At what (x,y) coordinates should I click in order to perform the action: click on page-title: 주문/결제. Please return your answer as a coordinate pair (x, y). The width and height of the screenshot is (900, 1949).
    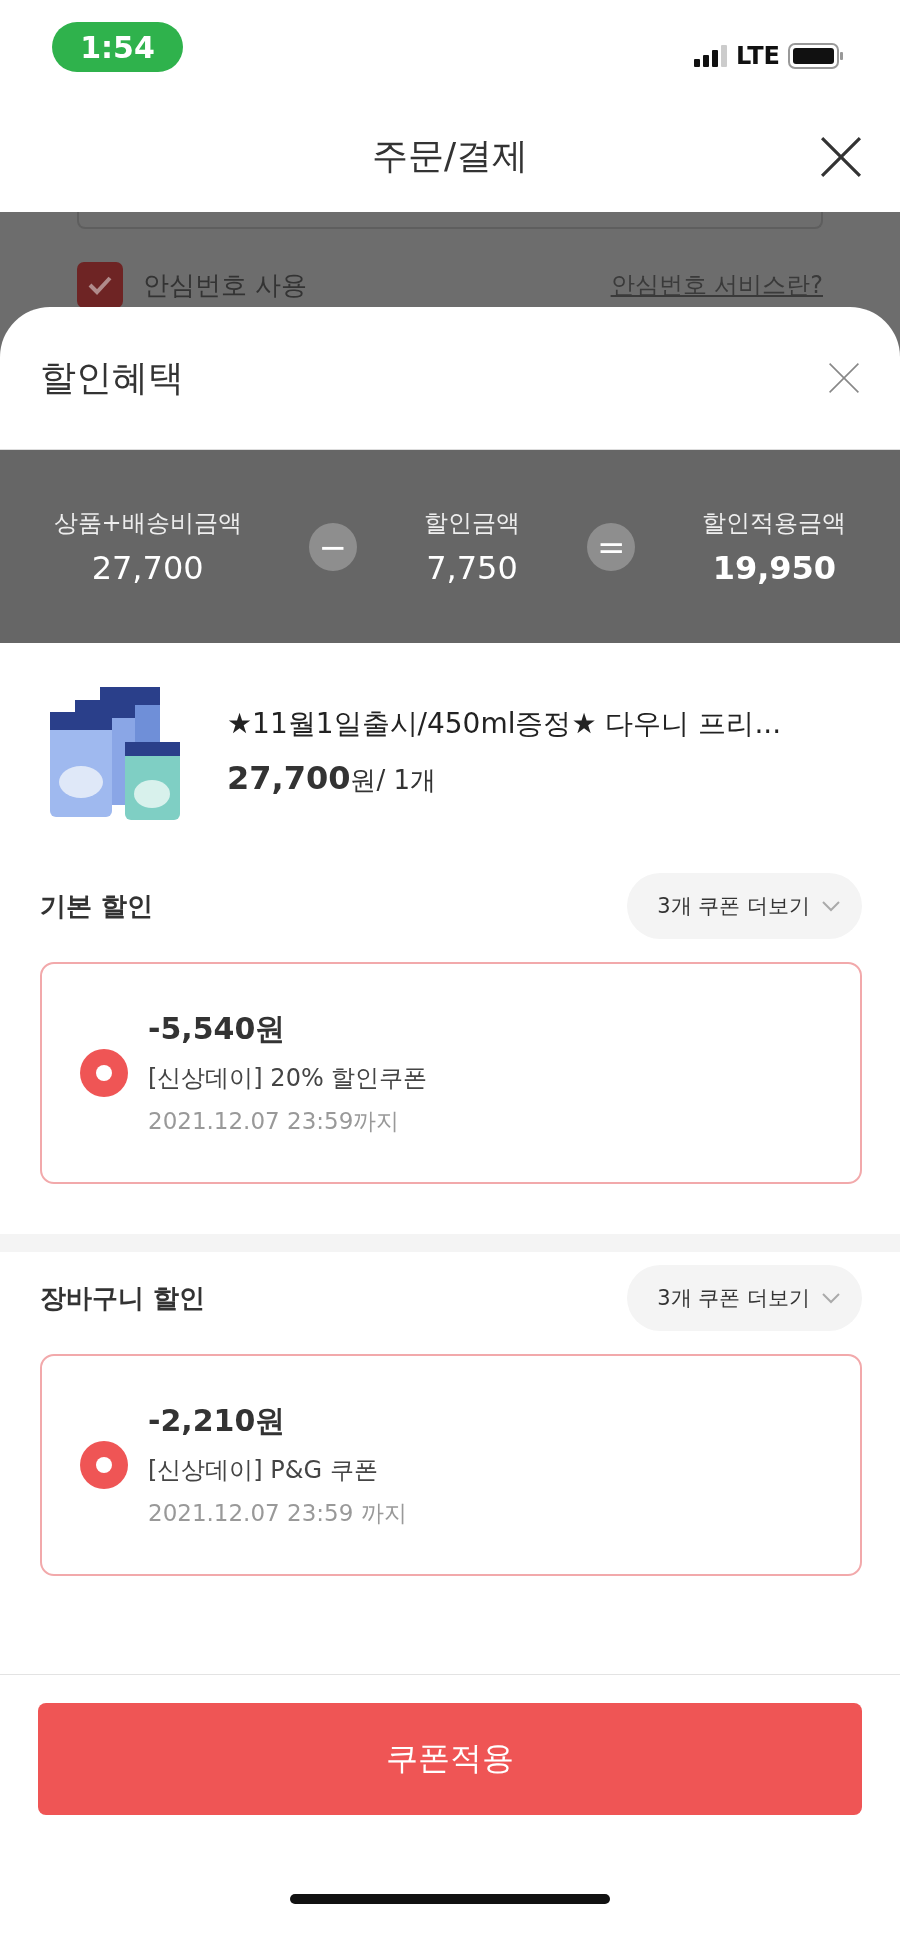
    Looking at the image, I should click on (450, 155).